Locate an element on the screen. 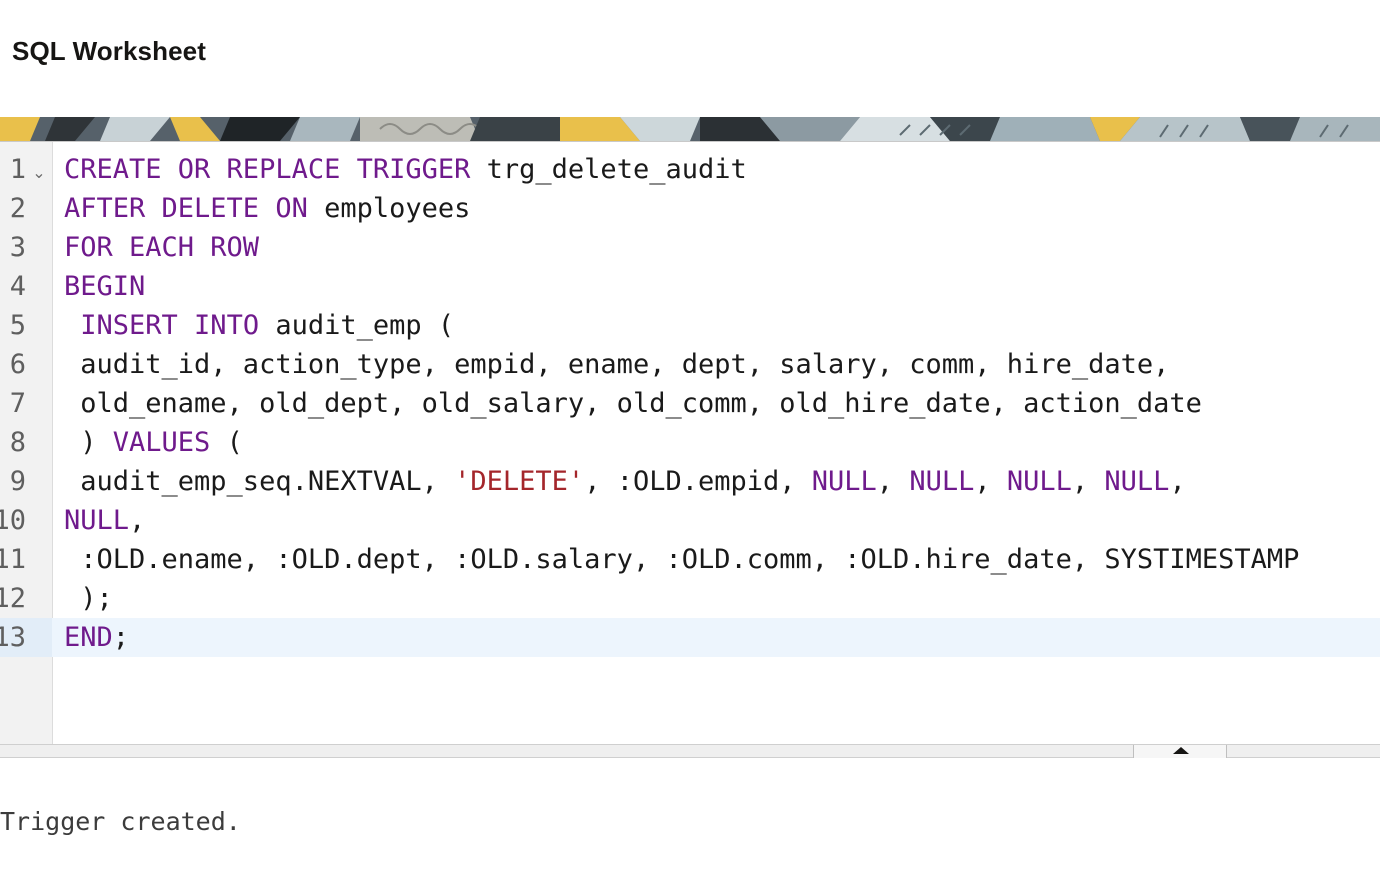  line-number: 1 is located at coordinates (17, 169).